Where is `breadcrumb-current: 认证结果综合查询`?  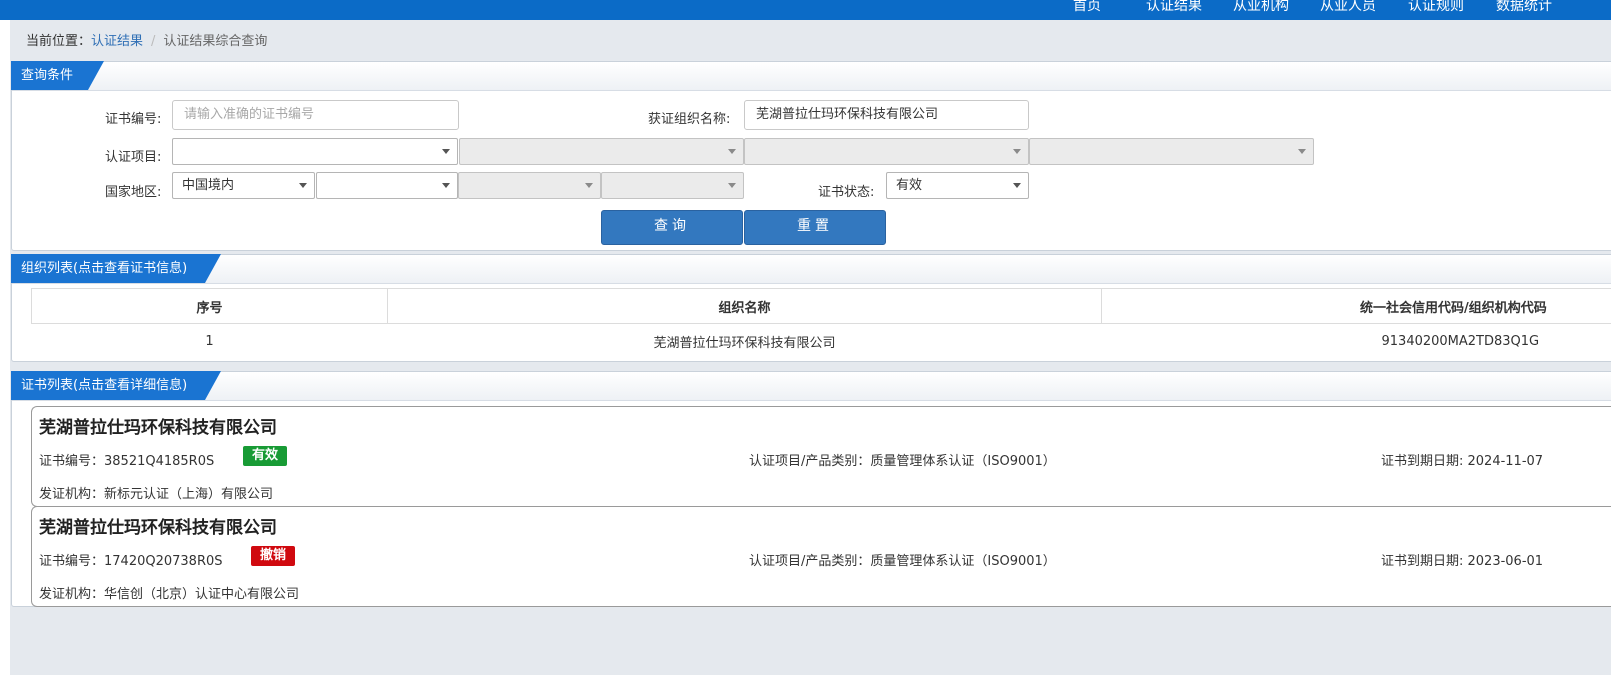
breadcrumb-current: 认证结果综合查询 is located at coordinates (215, 41).